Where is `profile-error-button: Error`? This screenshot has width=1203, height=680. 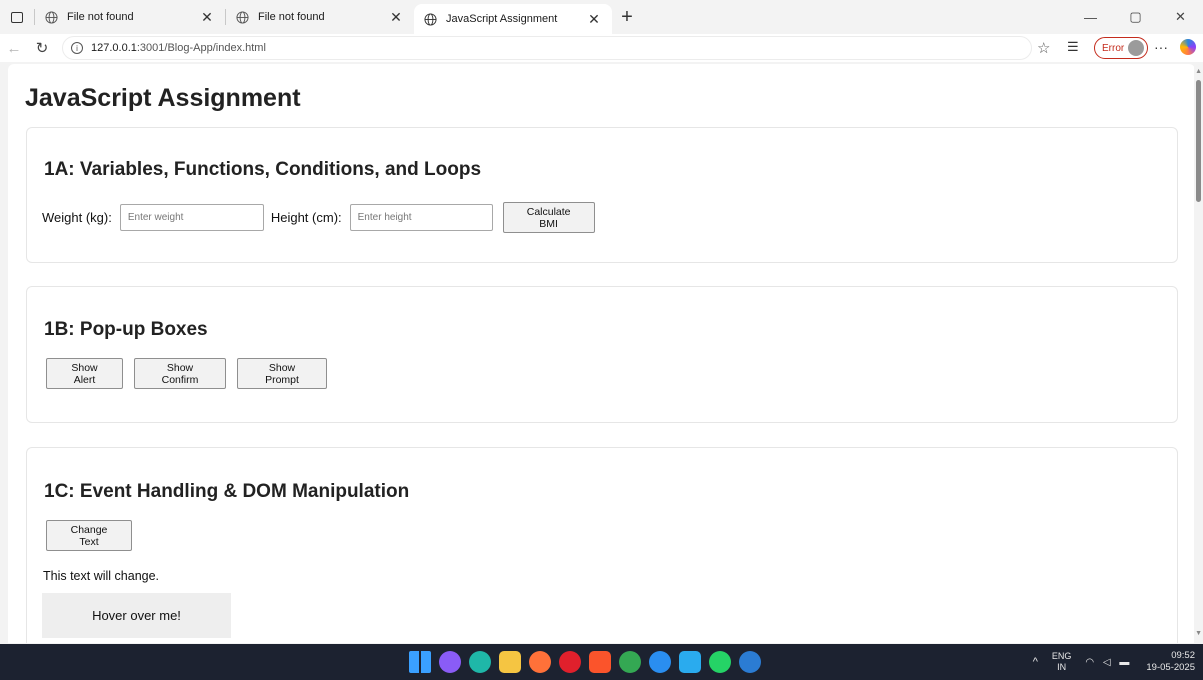 profile-error-button: Error is located at coordinates (1121, 48).